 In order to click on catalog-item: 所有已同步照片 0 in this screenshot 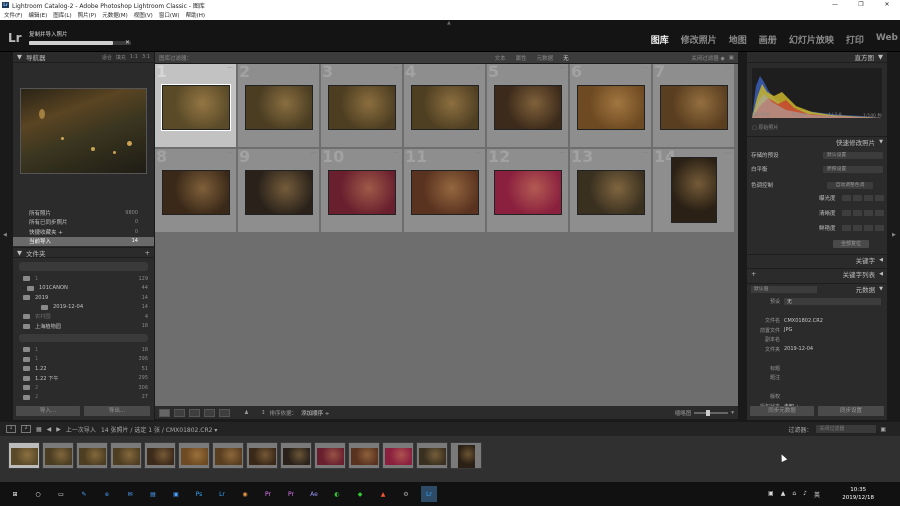, I will do `click(83, 223)`.